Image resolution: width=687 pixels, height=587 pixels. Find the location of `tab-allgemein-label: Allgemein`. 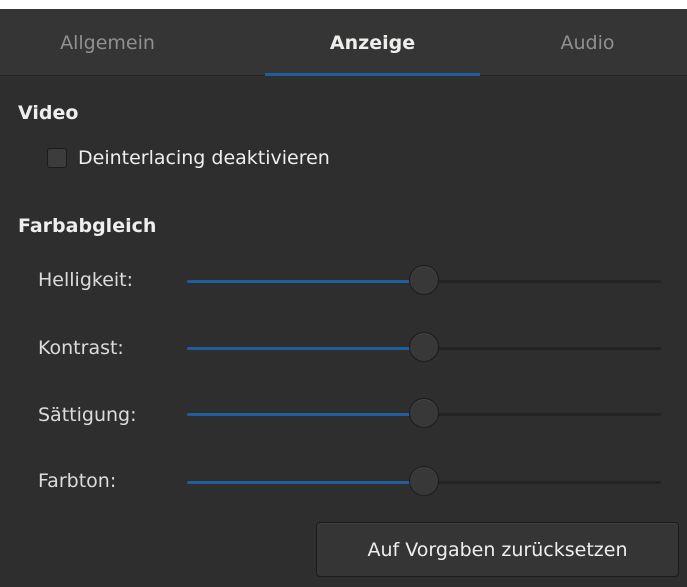

tab-allgemein-label: Allgemein is located at coordinates (107, 42).